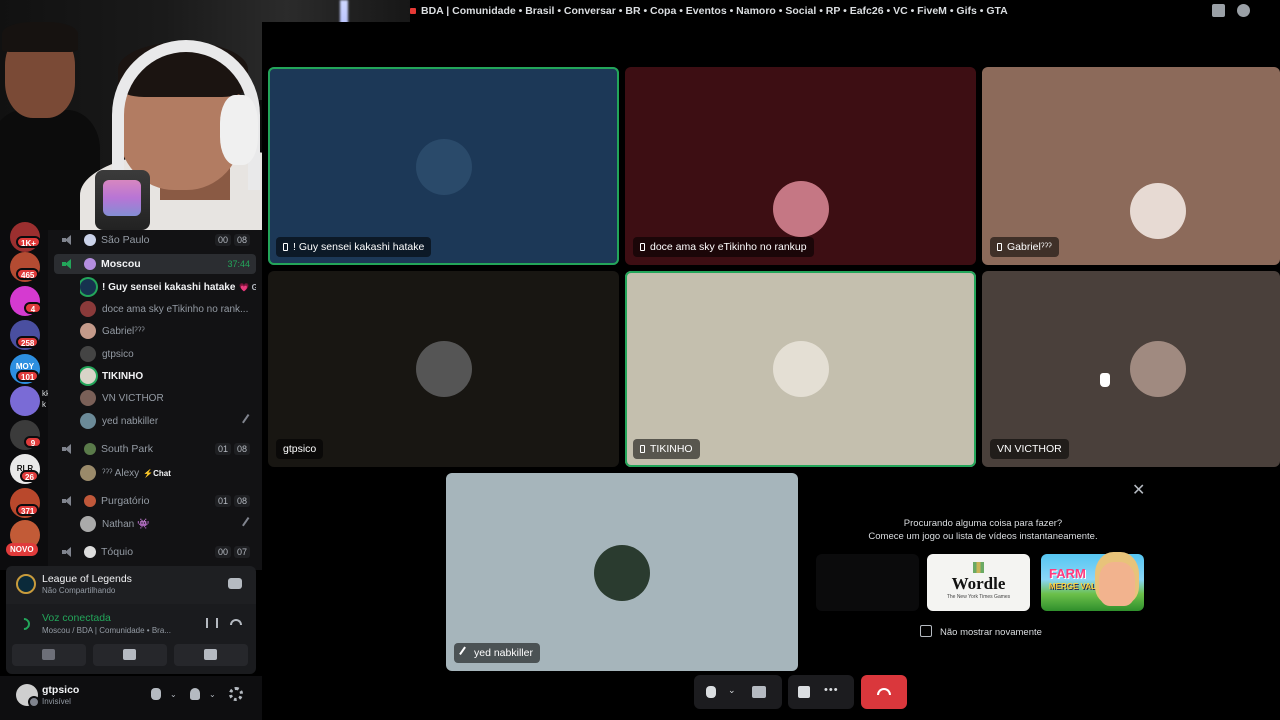 Image resolution: width=1280 pixels, height=720 pixels. Describe the element at coordinates (1218, 10) in the screenshot. I see `inbox-icon` at that location.